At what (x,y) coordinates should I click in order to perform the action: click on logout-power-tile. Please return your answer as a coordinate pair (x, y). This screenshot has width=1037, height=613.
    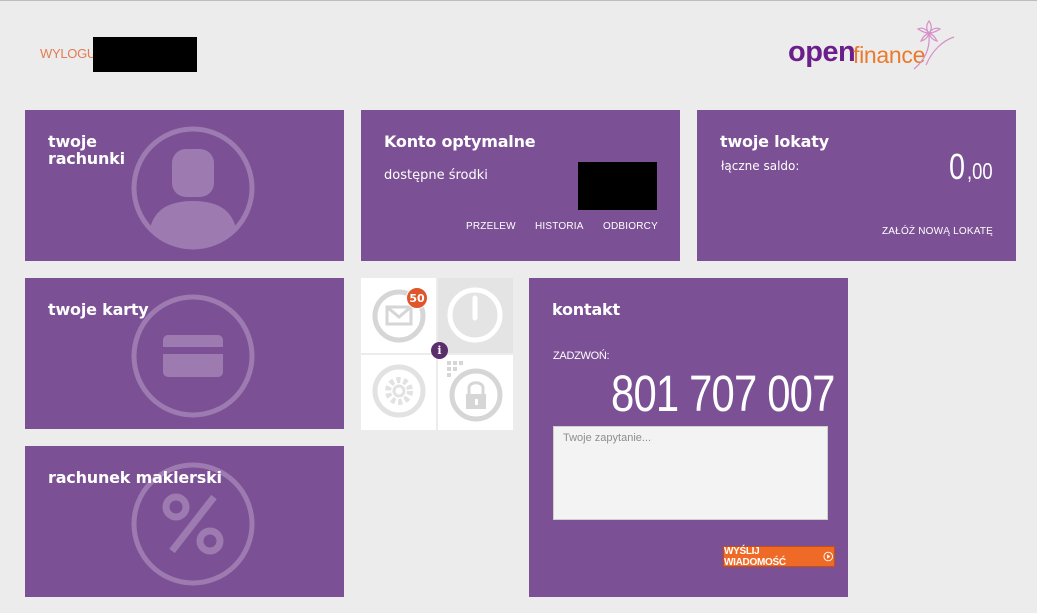
    Looking at the image, I should click on (475, 315).